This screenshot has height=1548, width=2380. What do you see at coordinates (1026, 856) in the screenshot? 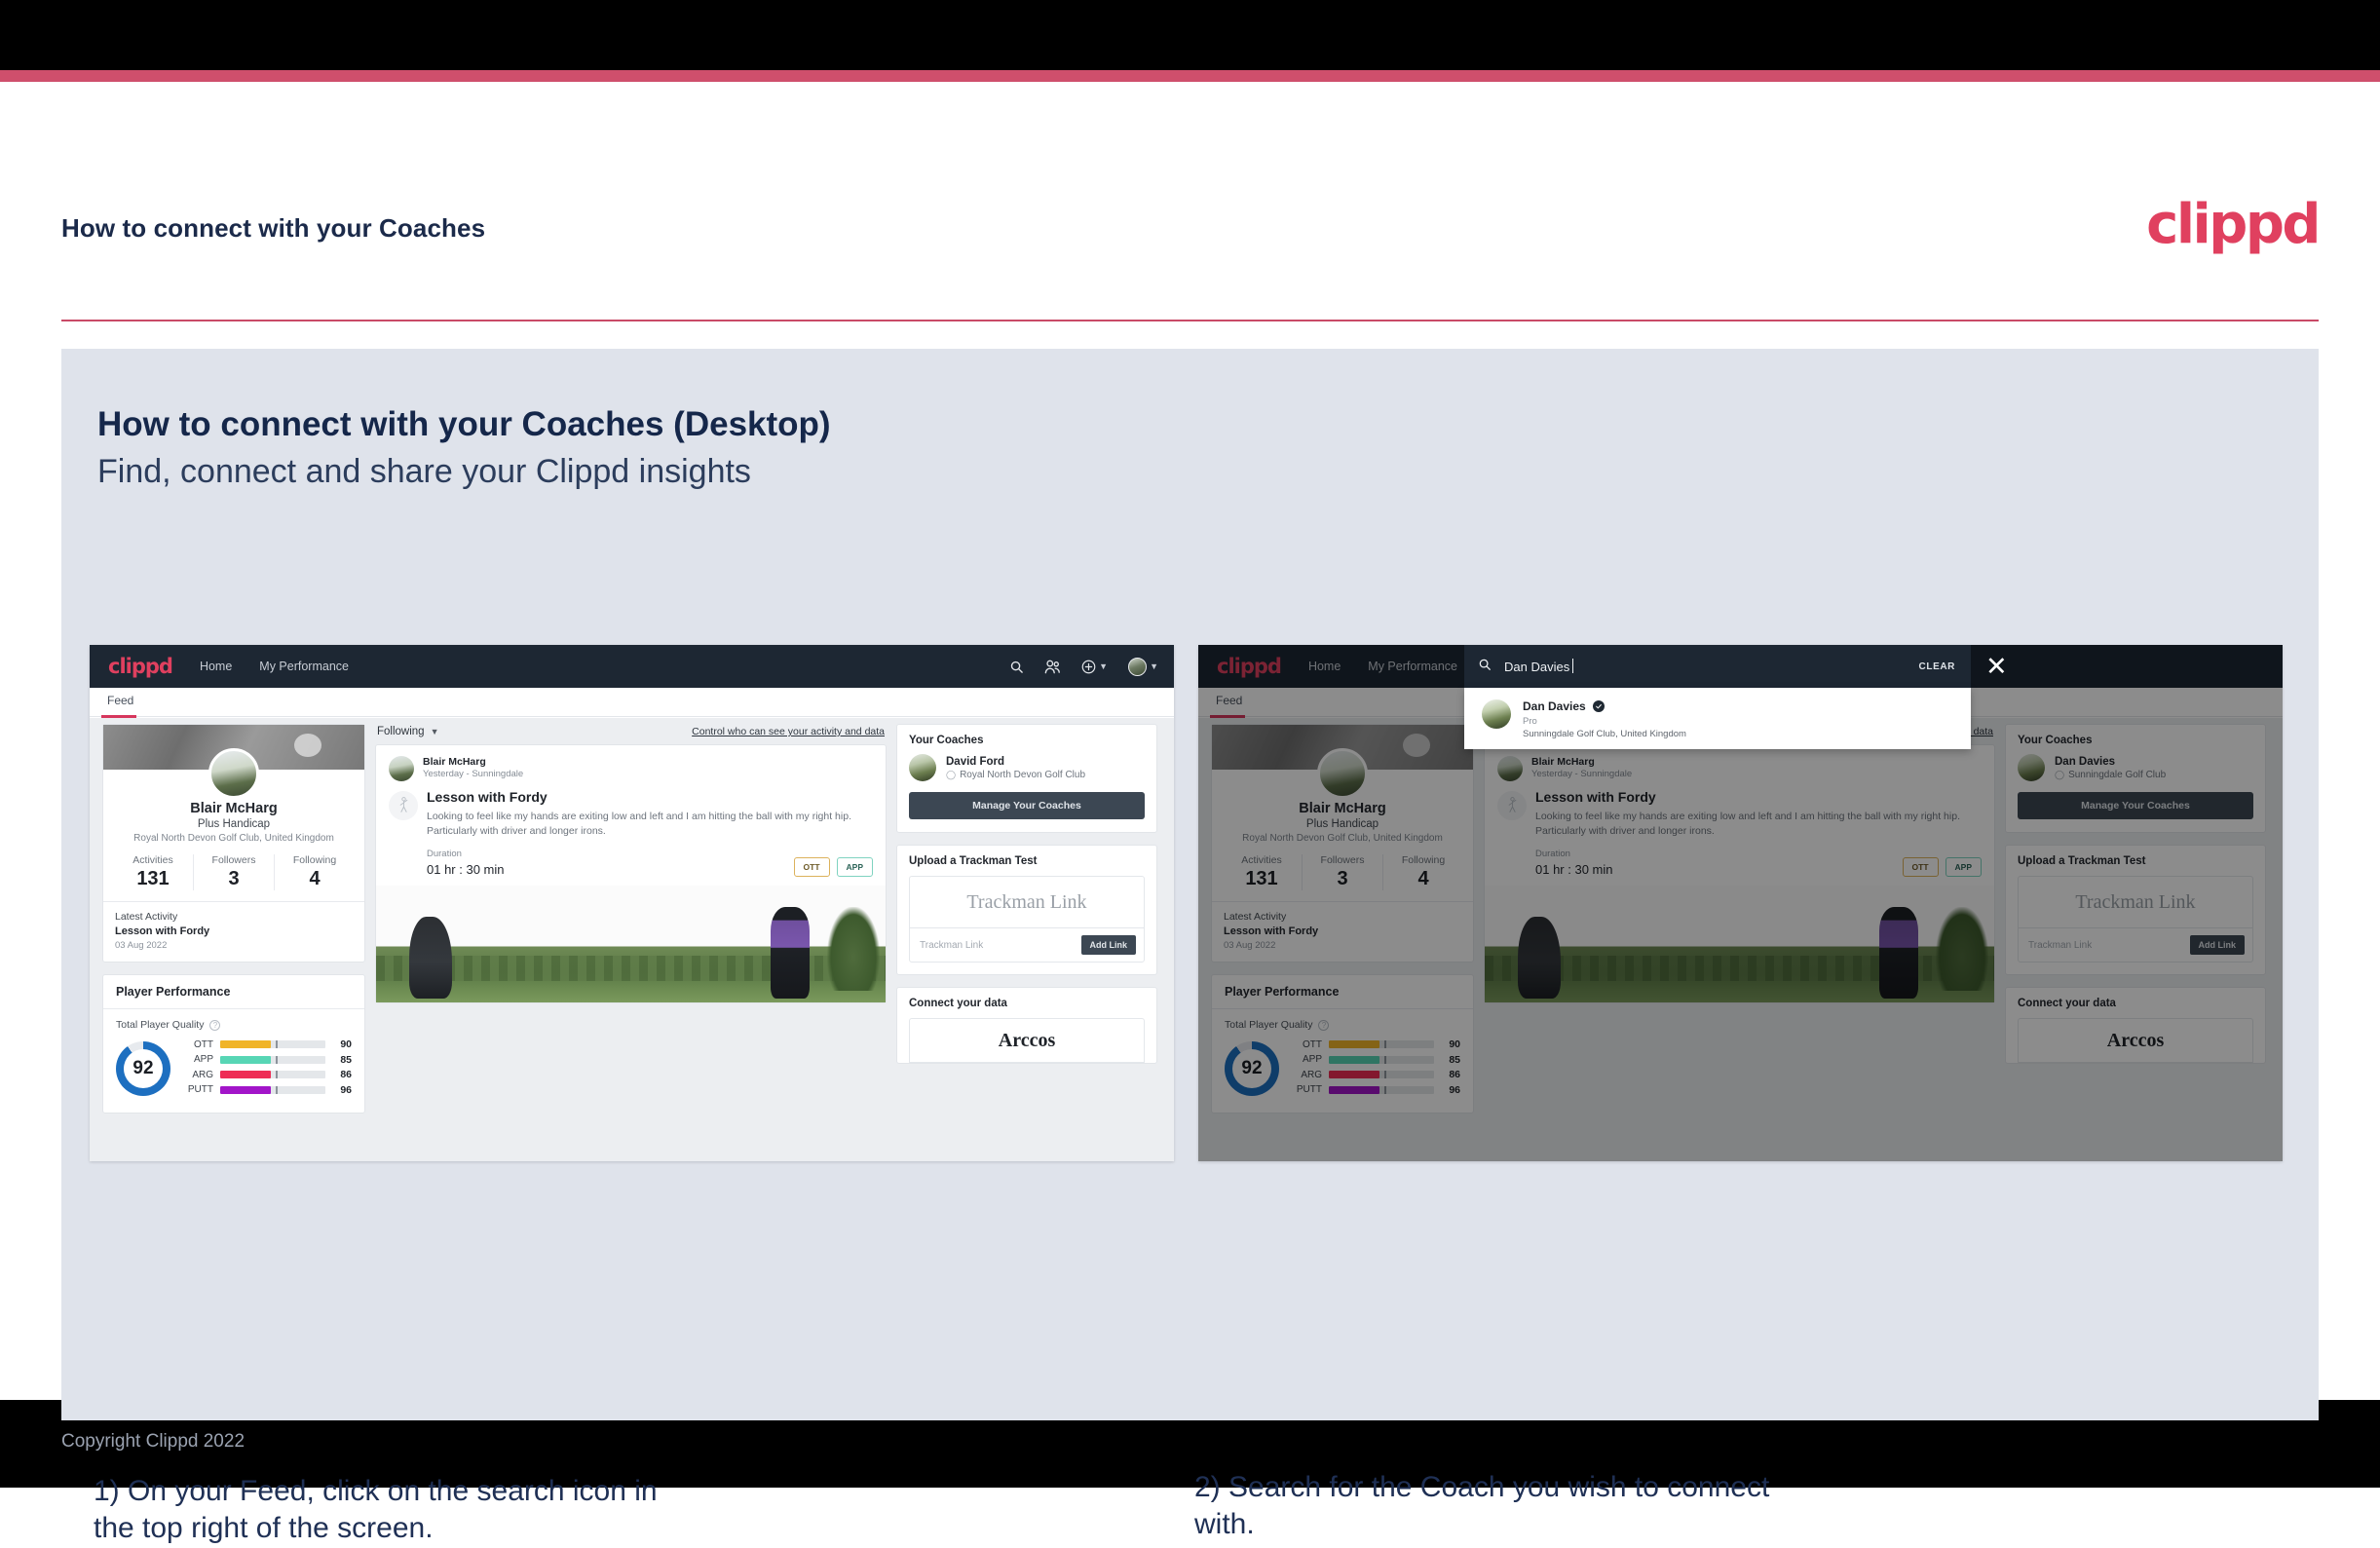
I see `trackman-title: Upload a Trackman Test` at bounding box center [1026, 856].